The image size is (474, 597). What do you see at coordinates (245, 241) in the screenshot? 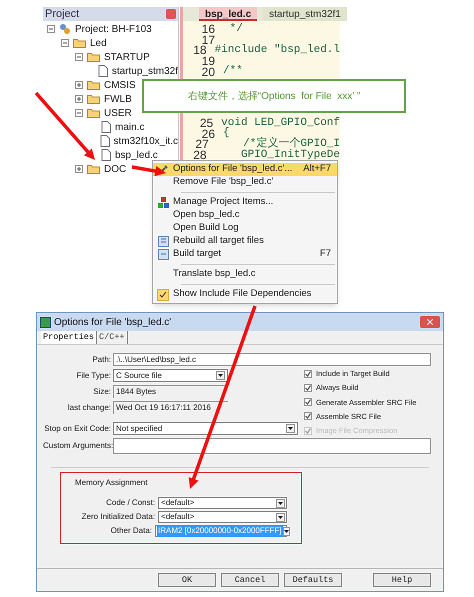
I see `menu-item: Rebuild all target files` at bounding box center [245, 241].